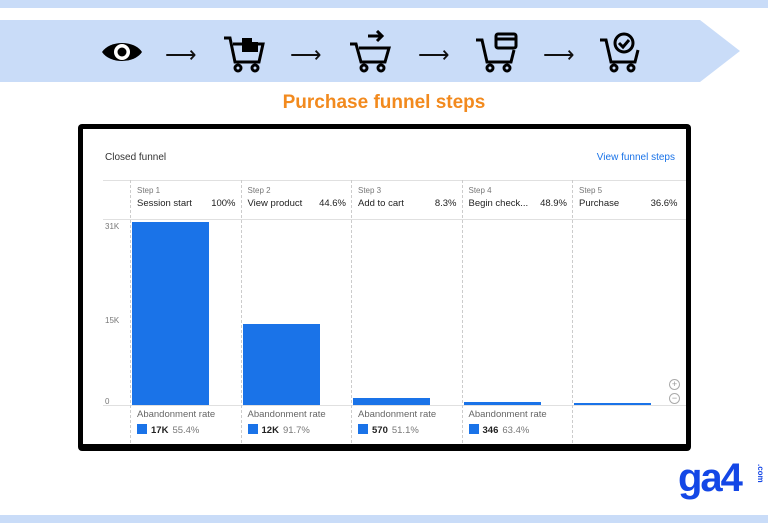  Describe the element at coordinates (664, 203) in the screenshot. I see `step-percent: 36.6%` at that location.